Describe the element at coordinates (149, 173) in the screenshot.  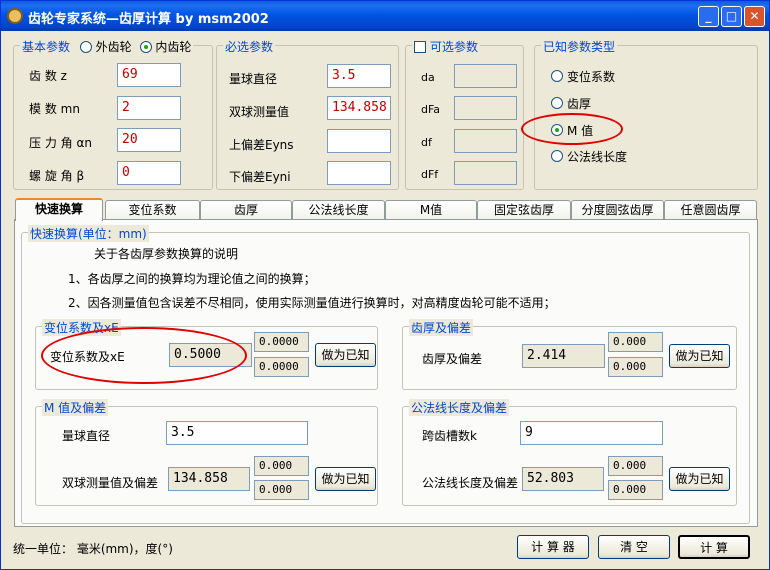
I see `helix-angle-input: 0` at that location.